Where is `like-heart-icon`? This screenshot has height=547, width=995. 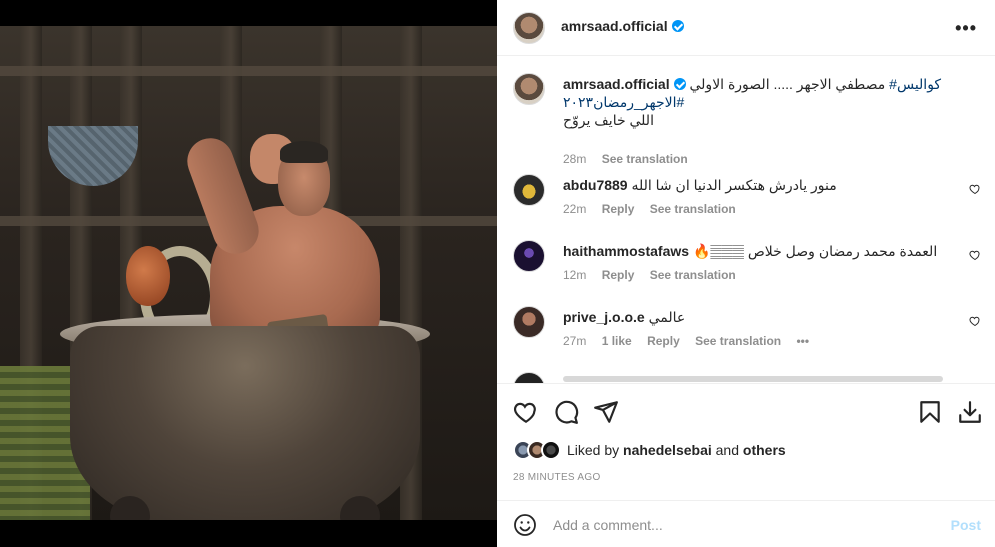
like-heart-icon is located at coordinates (526, 412).